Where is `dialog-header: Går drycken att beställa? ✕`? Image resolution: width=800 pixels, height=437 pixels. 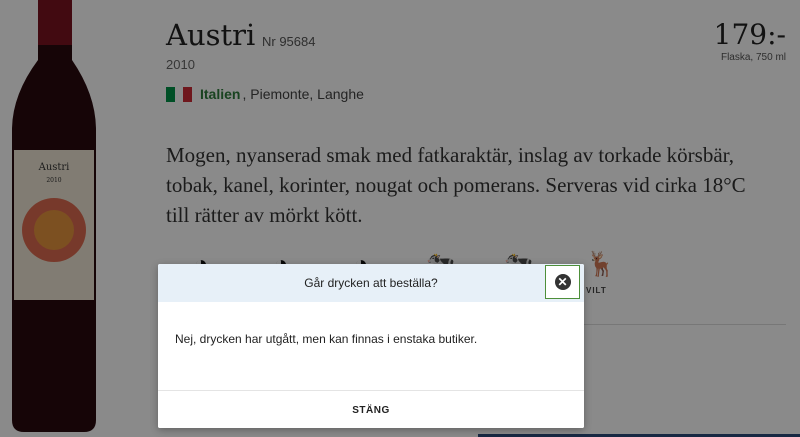
dialog-header: Går drycken att beställa? ✕ is located at coordinates (371, 283).